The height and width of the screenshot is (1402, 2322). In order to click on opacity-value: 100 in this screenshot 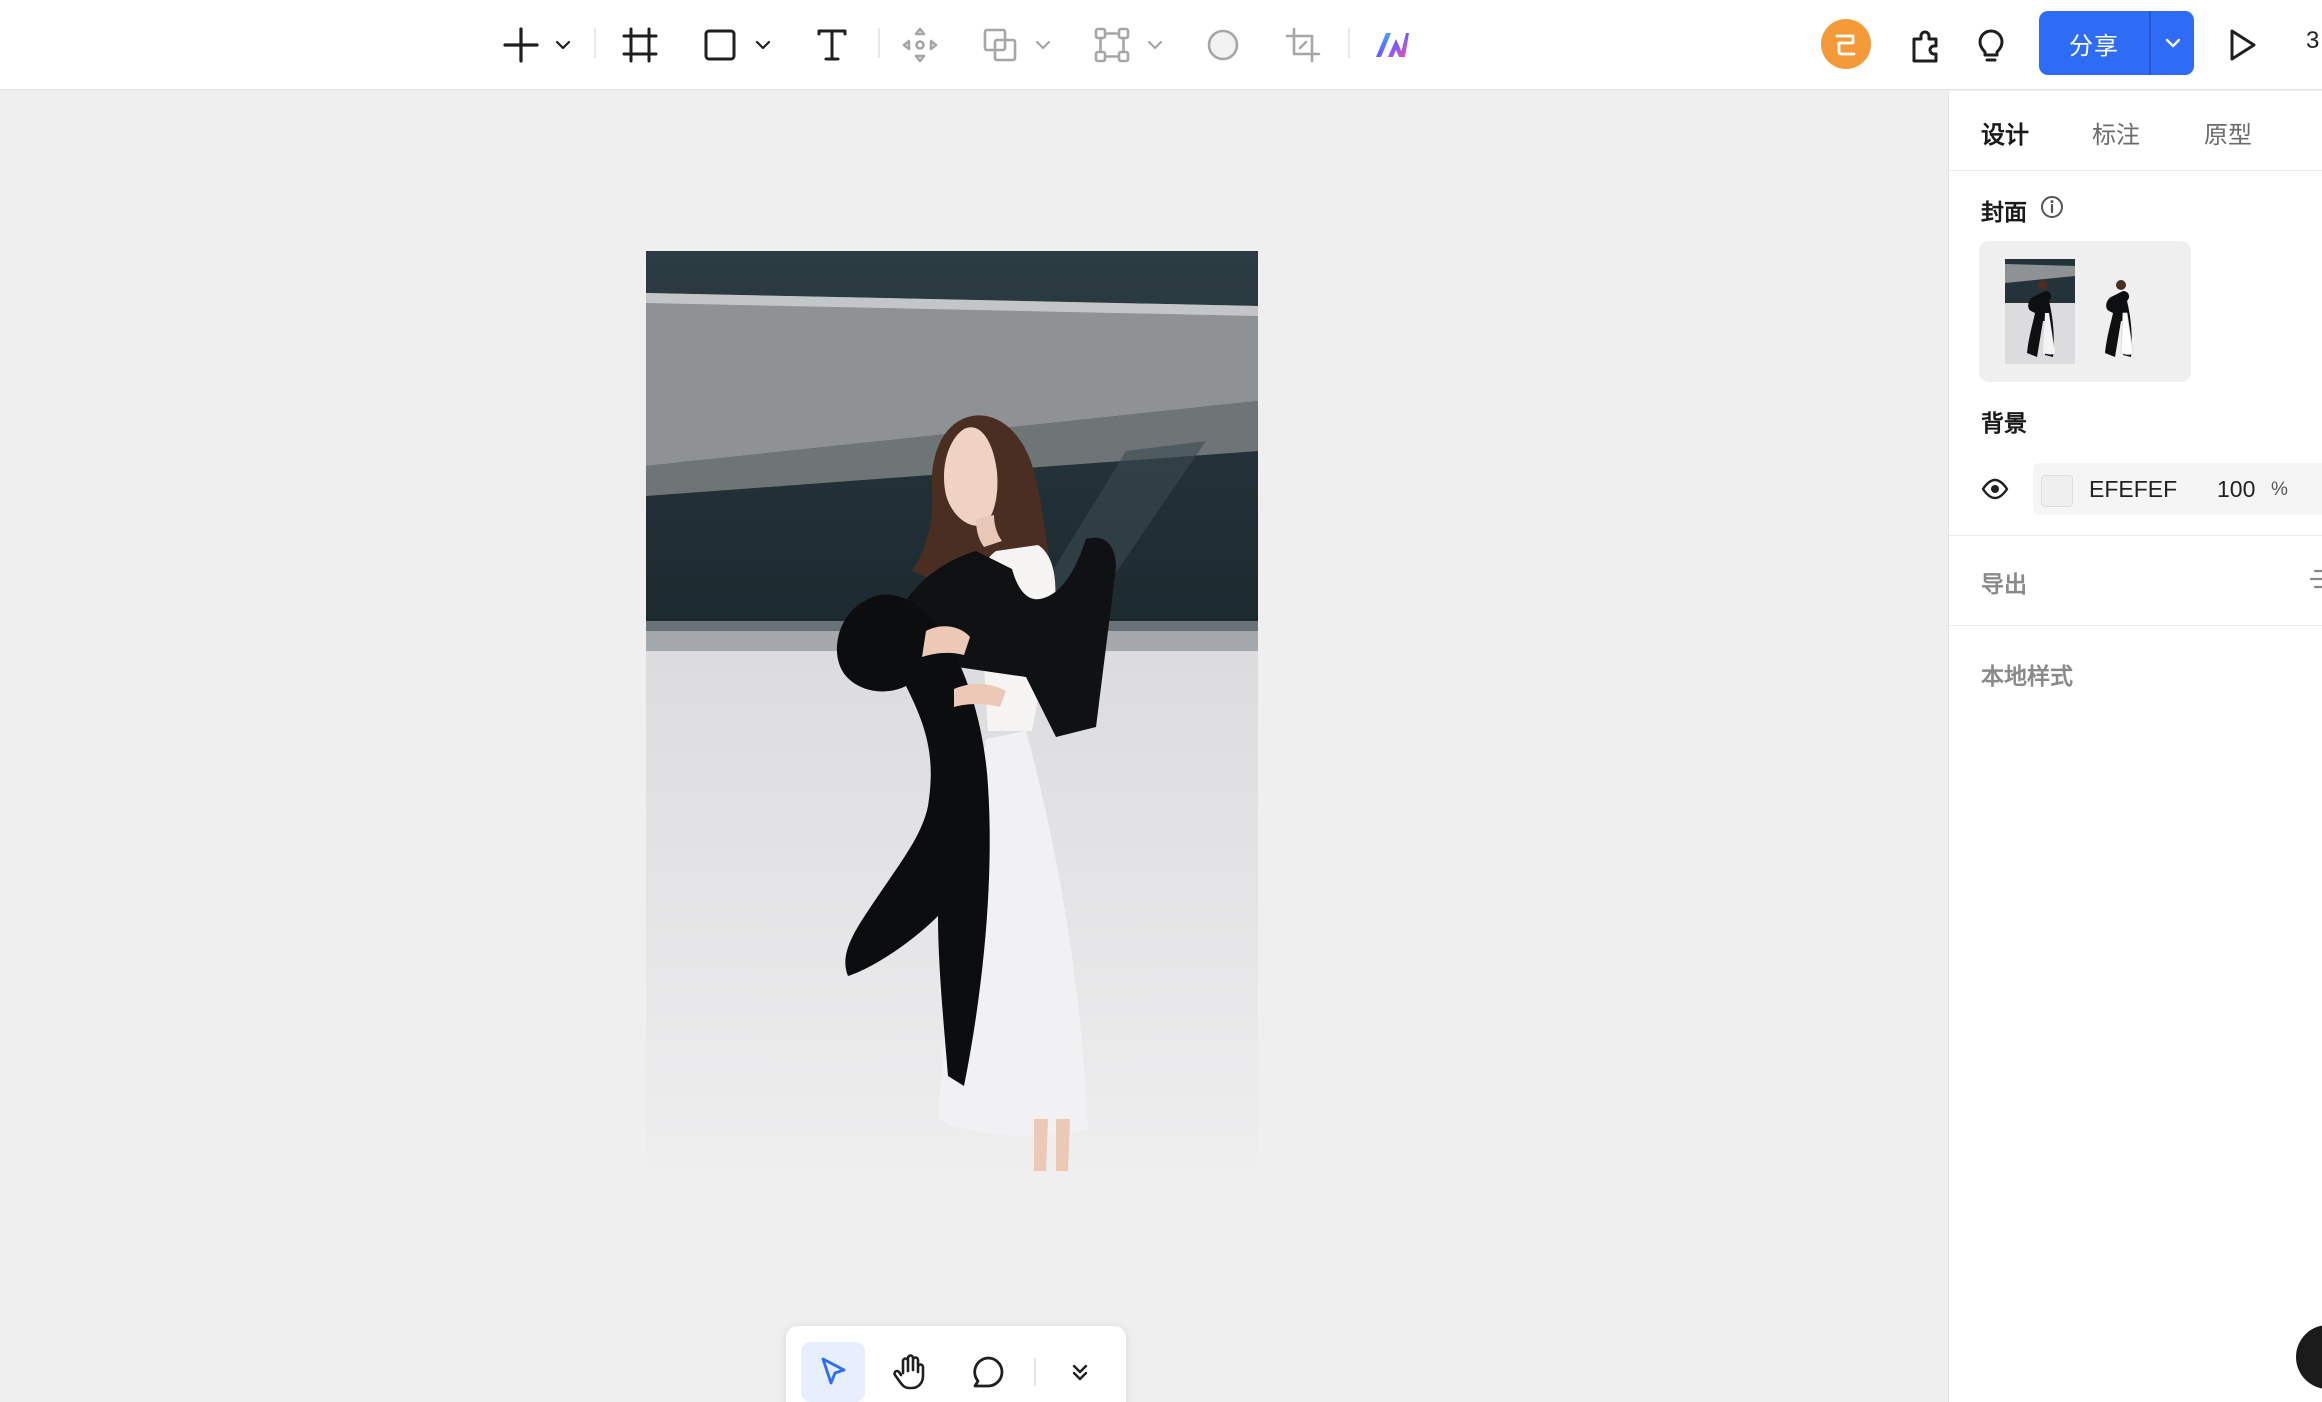, I will do `click(2236, 489)`.